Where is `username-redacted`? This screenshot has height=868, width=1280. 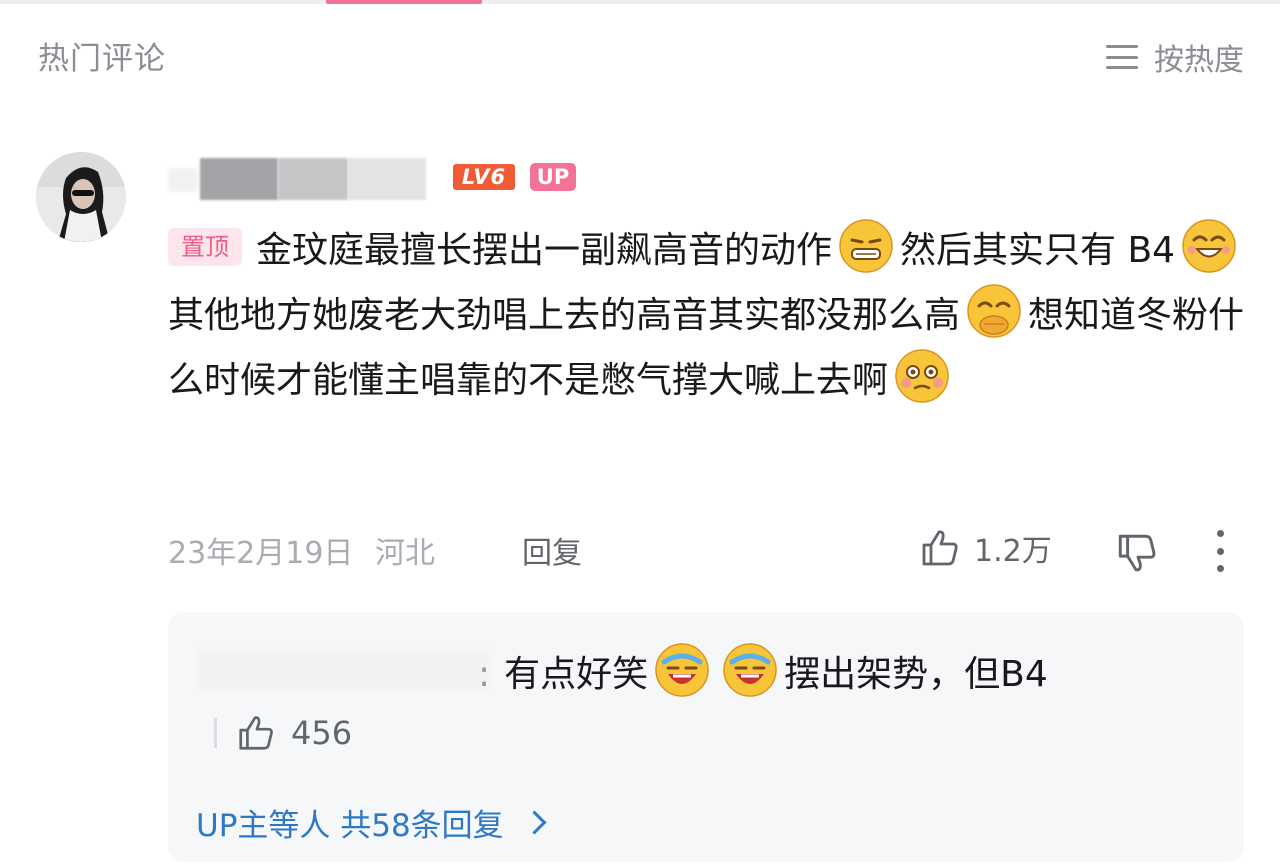
username-redacted is located at coordinates (303, 179).